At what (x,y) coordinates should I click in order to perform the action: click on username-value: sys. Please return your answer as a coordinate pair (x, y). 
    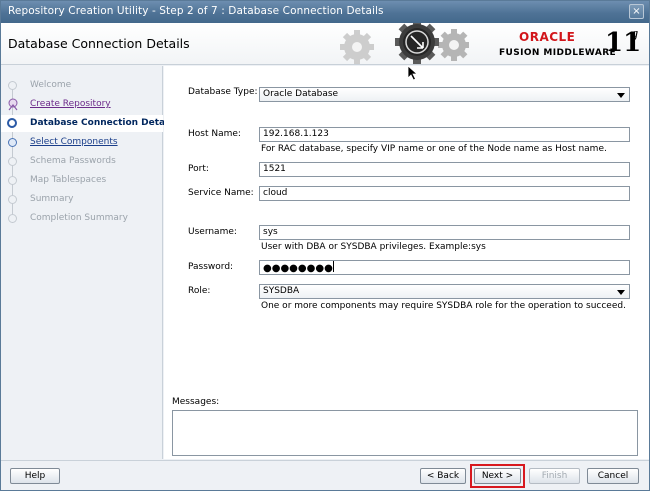
    Looking at the image, I should click on (270, 232).